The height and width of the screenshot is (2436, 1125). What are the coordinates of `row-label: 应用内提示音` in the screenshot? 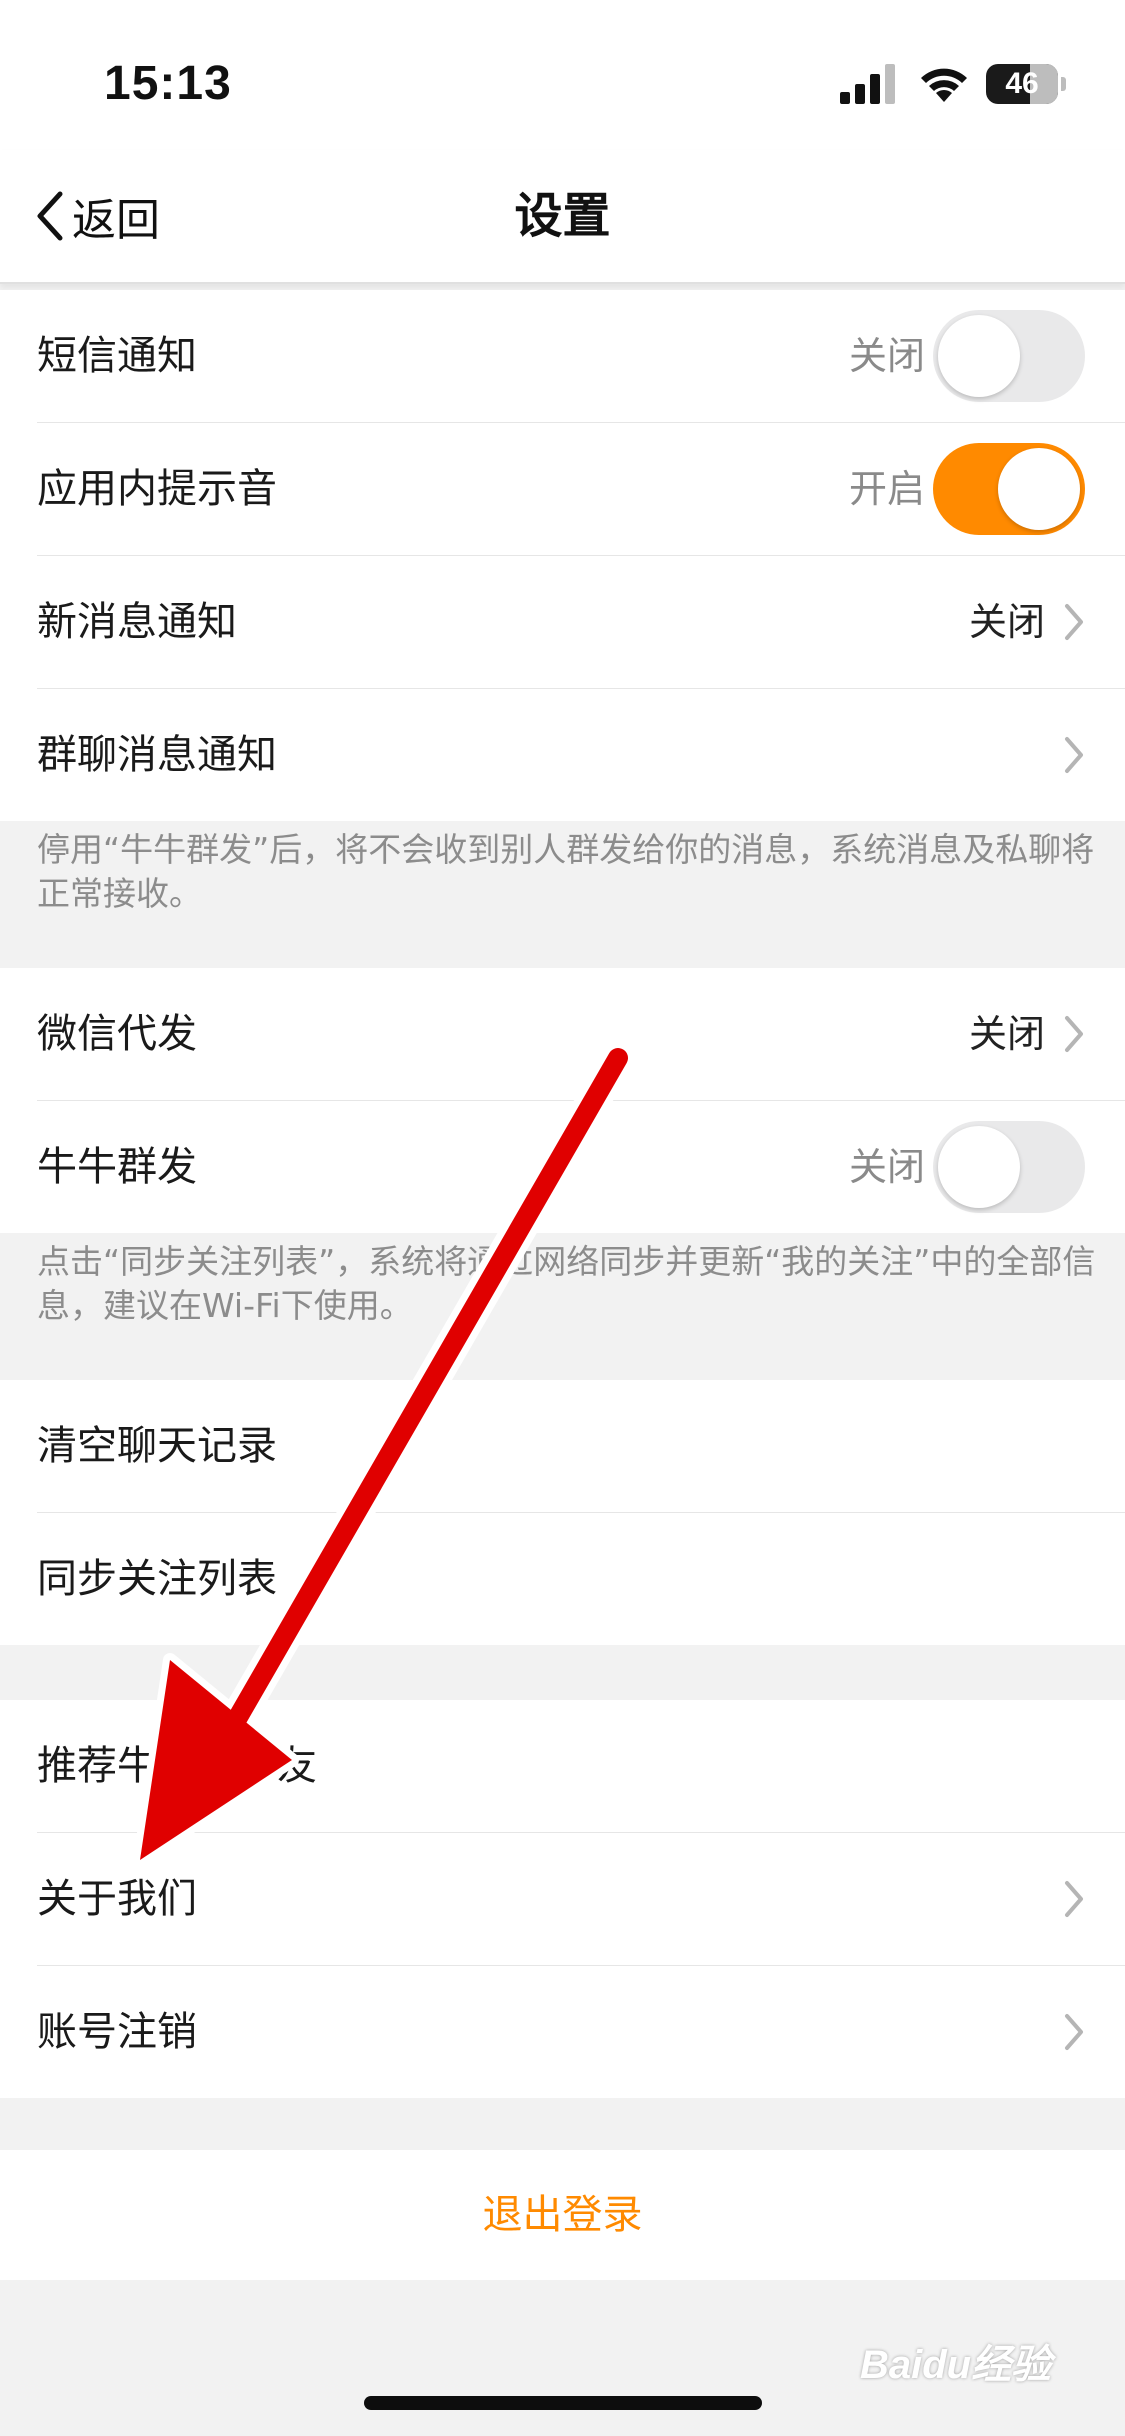 It's located at (157, 489).